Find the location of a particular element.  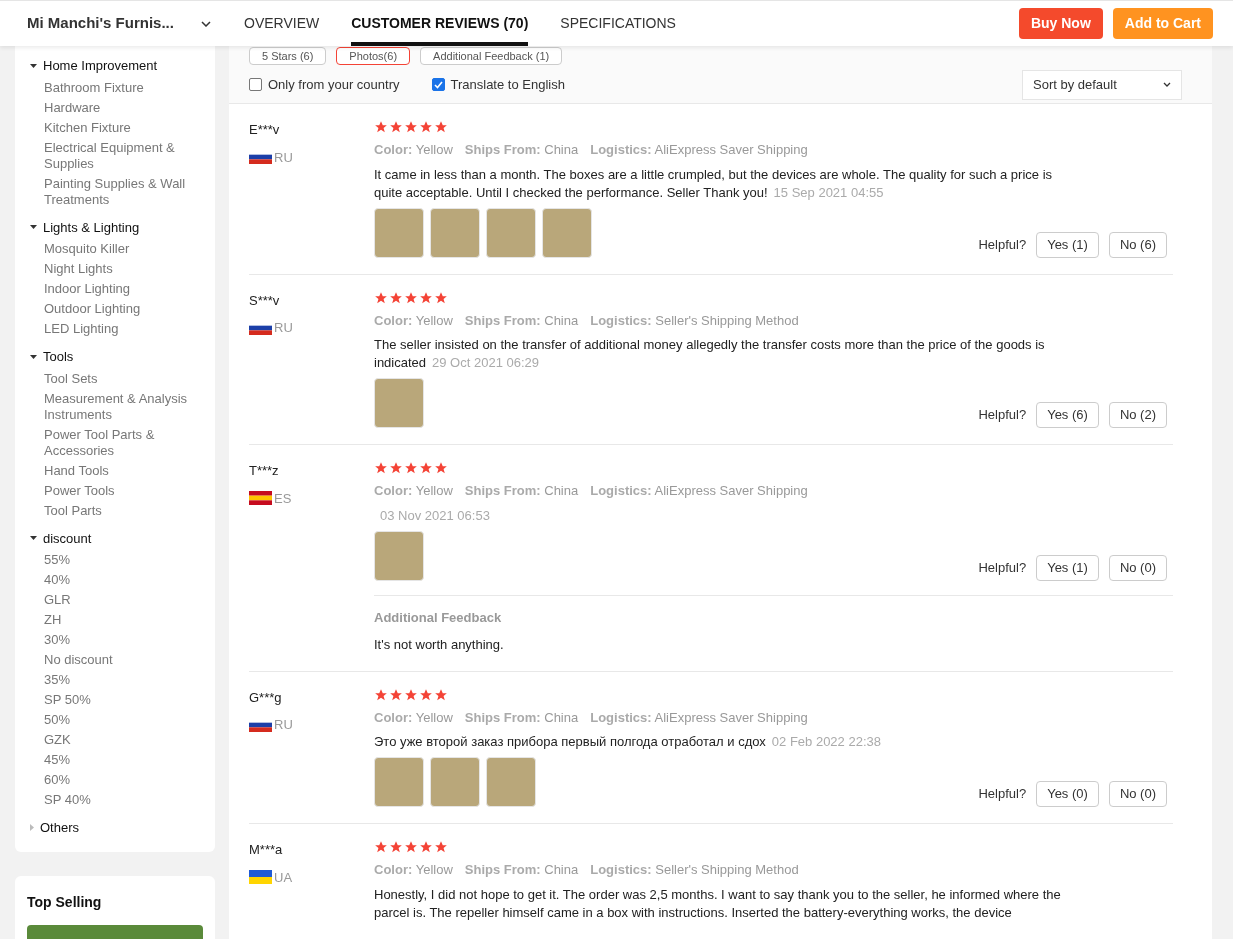

category-link: SP 40% is located at coordinates (123, 800).